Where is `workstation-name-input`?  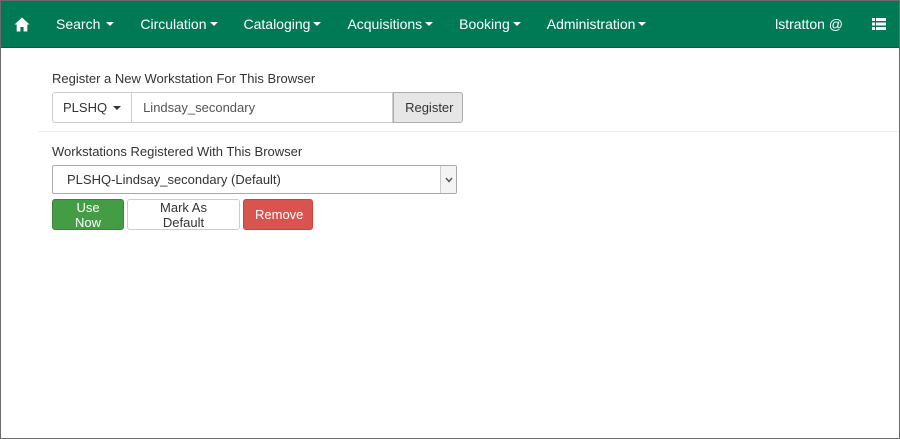 workstation-name-input is located at coordinates (263, 107).